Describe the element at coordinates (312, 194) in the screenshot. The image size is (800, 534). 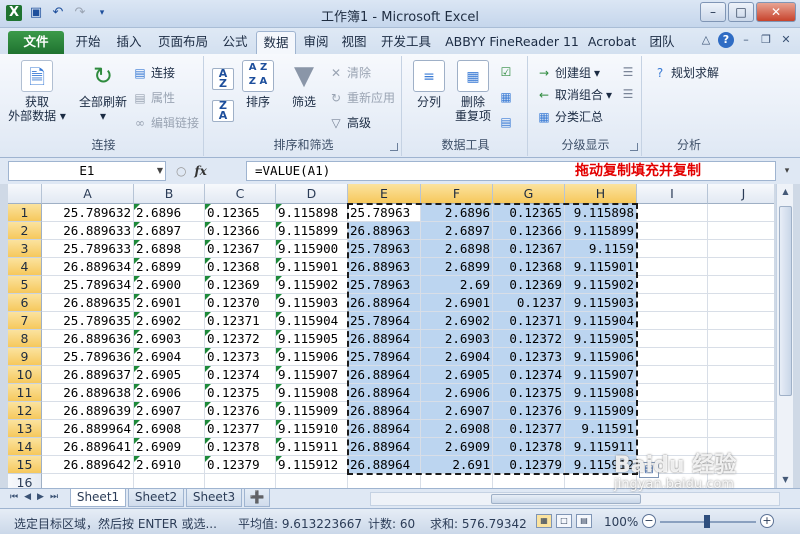
I see `column-header-d: D` at that location.